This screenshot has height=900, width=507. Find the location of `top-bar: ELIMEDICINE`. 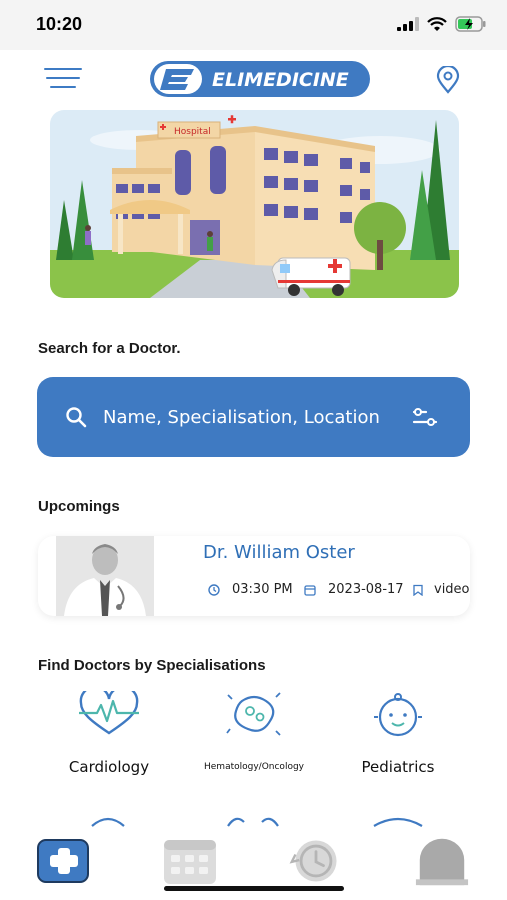

top-bar: ELIMEDICINE is located at coordinates (253, 80).